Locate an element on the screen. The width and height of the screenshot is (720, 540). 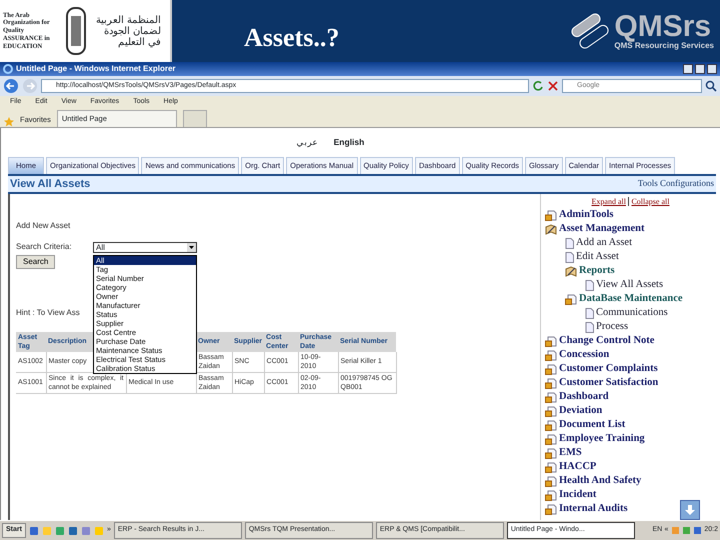
tree-item: Change Control Note is located at coordinates (606, 341).